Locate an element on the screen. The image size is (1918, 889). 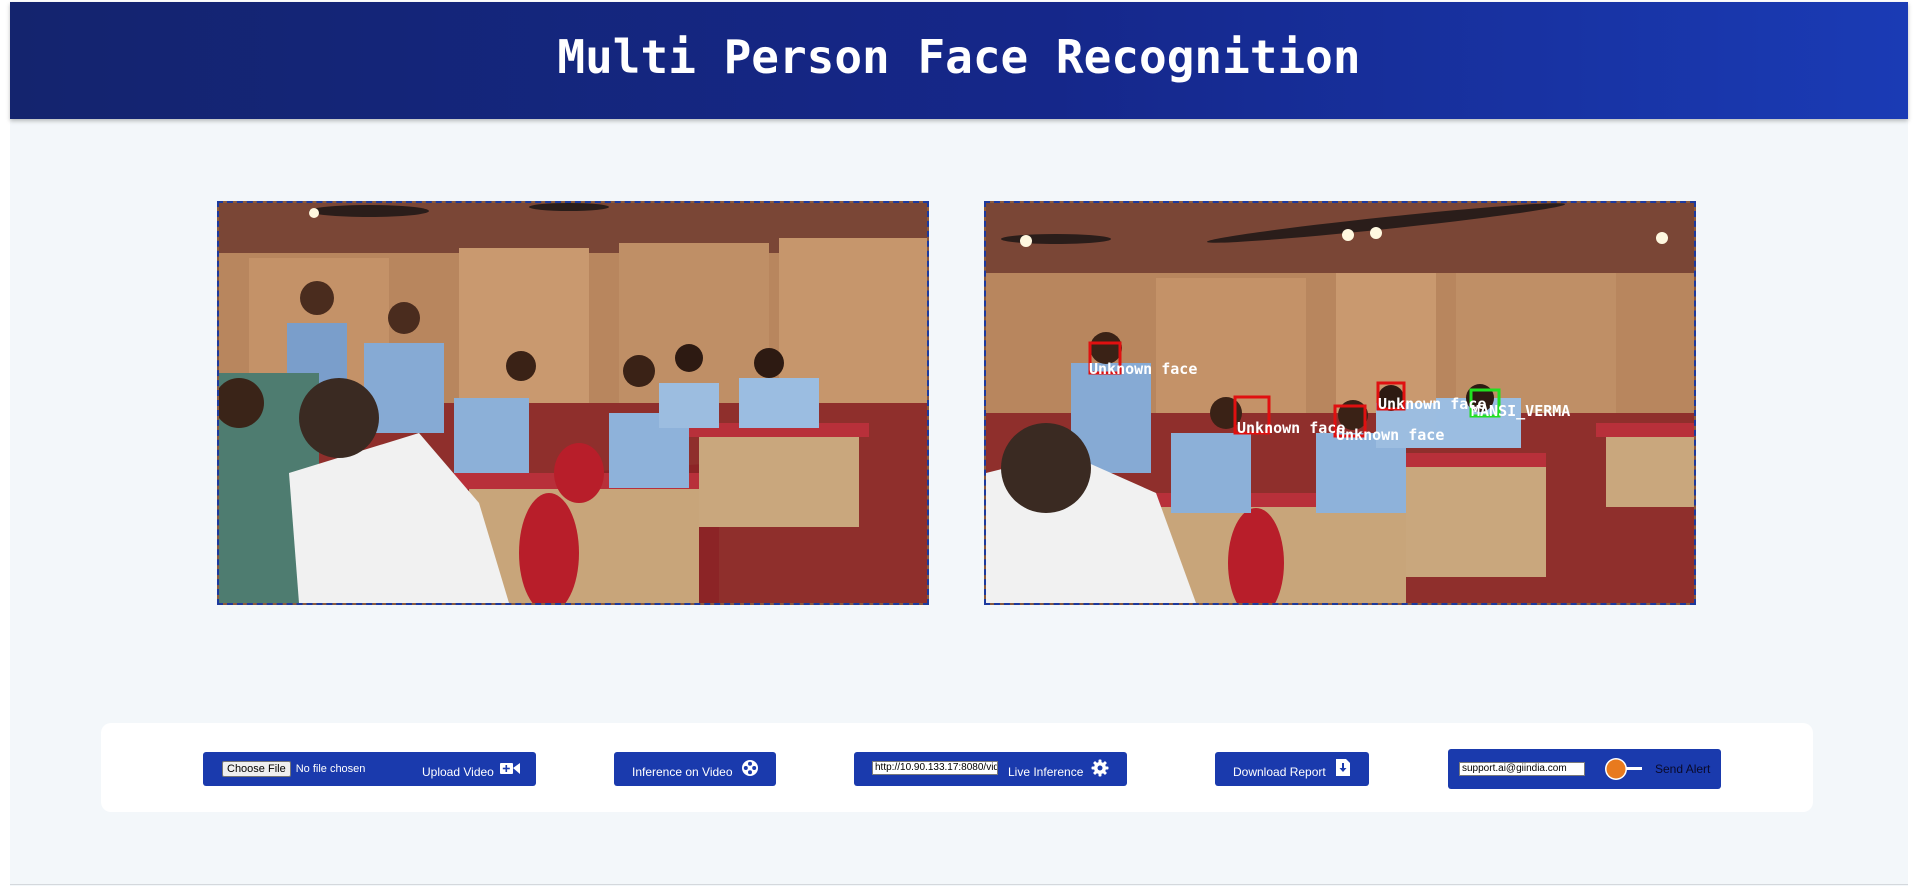
gear-icon is located at coordinates (1100, 769).